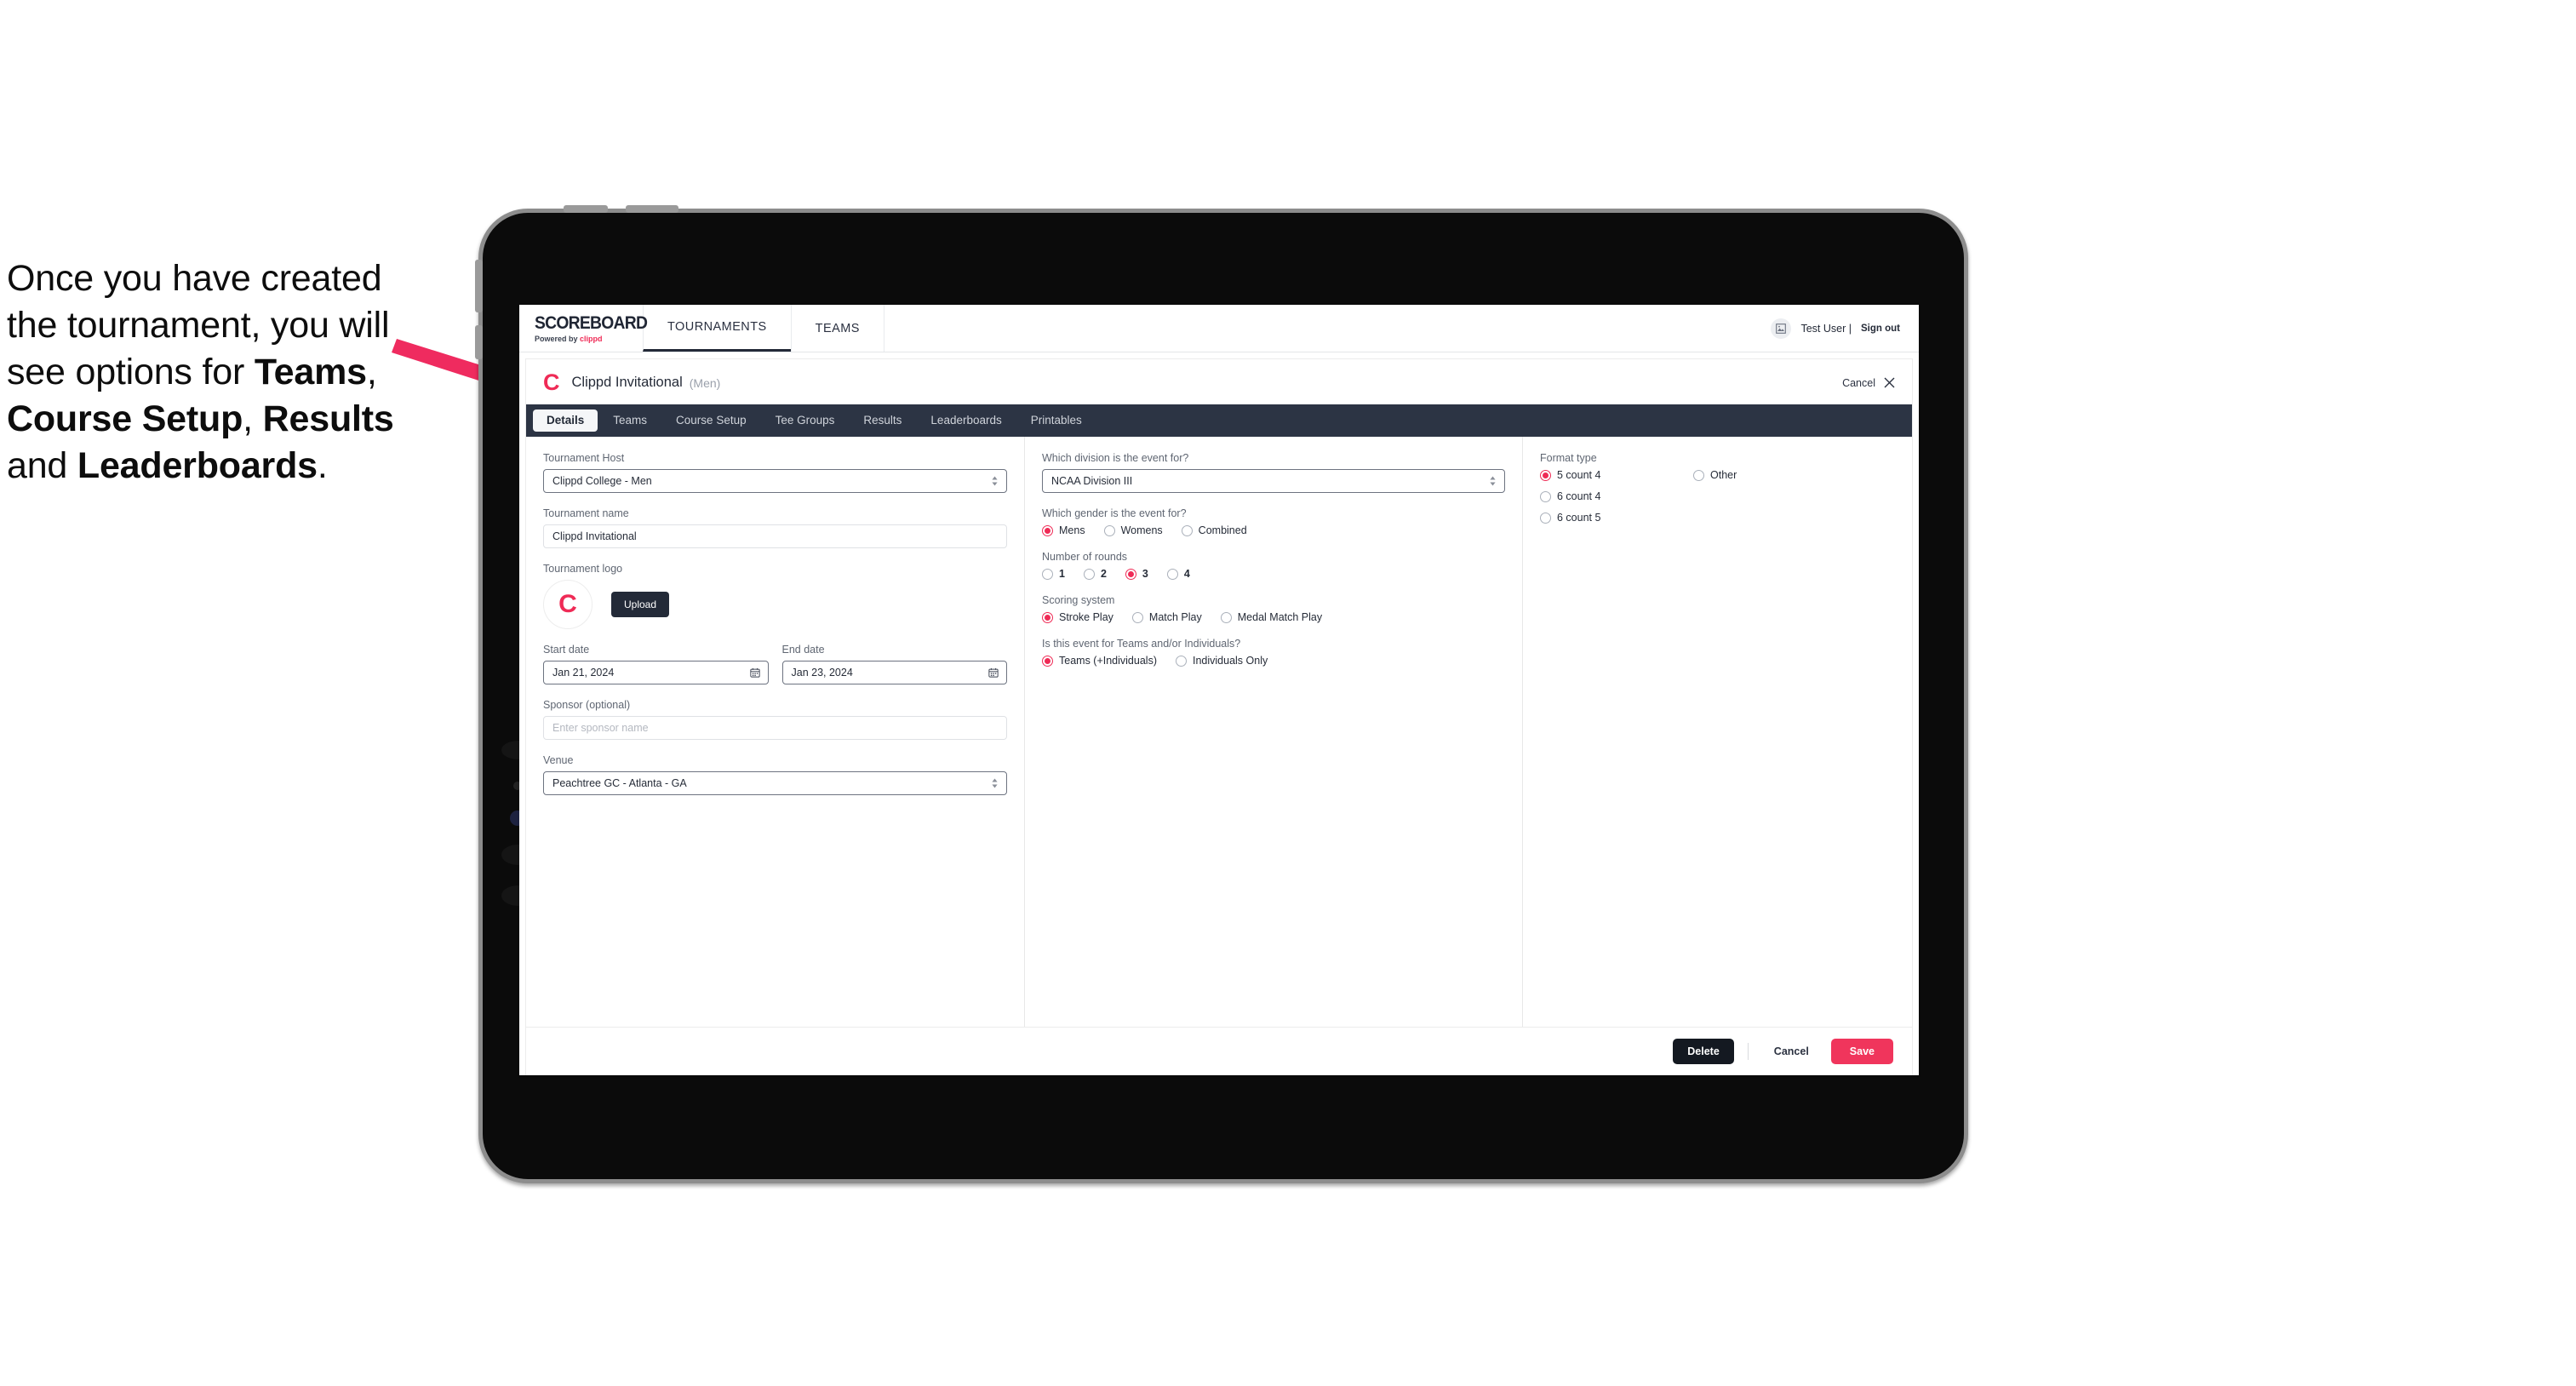  What do you see at coordinates (1274, 530) in the screenshot?
I see `gender-radio-group: Mens Womens Combined` at bounding box center [1274, 530].